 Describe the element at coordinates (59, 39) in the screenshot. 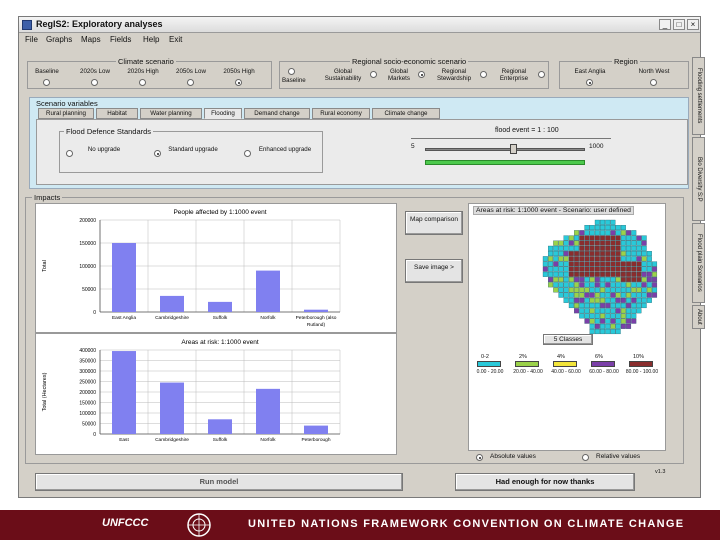

I see `menu-graphs: Graphs` at that location.